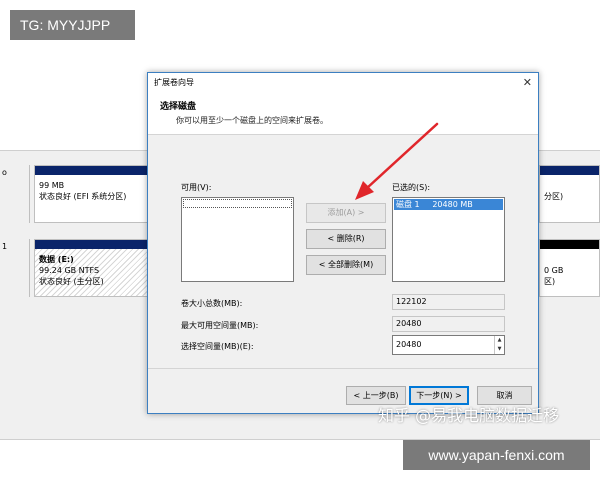 The image size is (600, 480). I want to click on partition-size: 0 GB, so click(554, 270).